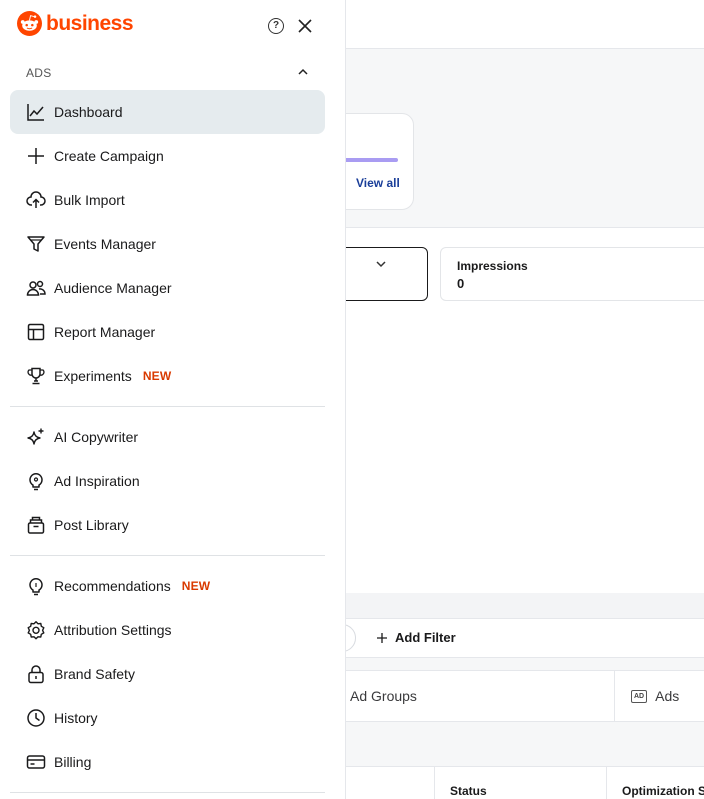 This screenshot has width=704, height=799. Describe the element at coordinates (109, 156) in the screenshot. I see `sidebar-item-label: Create Campaign` at that location.